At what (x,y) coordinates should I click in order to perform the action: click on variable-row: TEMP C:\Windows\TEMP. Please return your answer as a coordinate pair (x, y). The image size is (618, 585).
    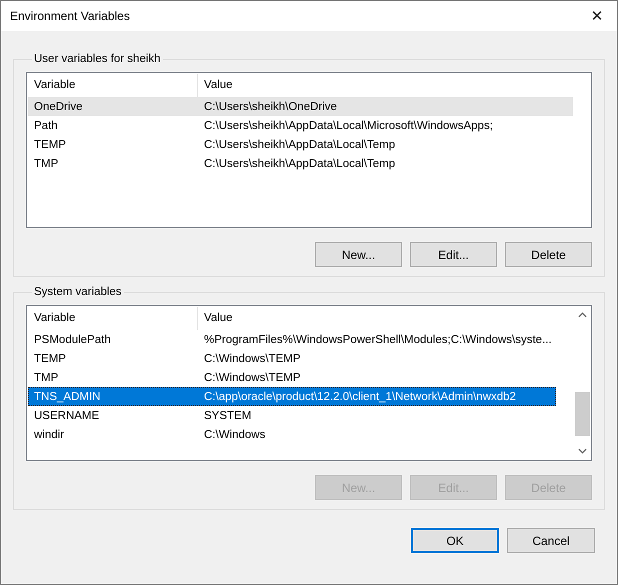
    Looking at the image, I should click on (292, 358).